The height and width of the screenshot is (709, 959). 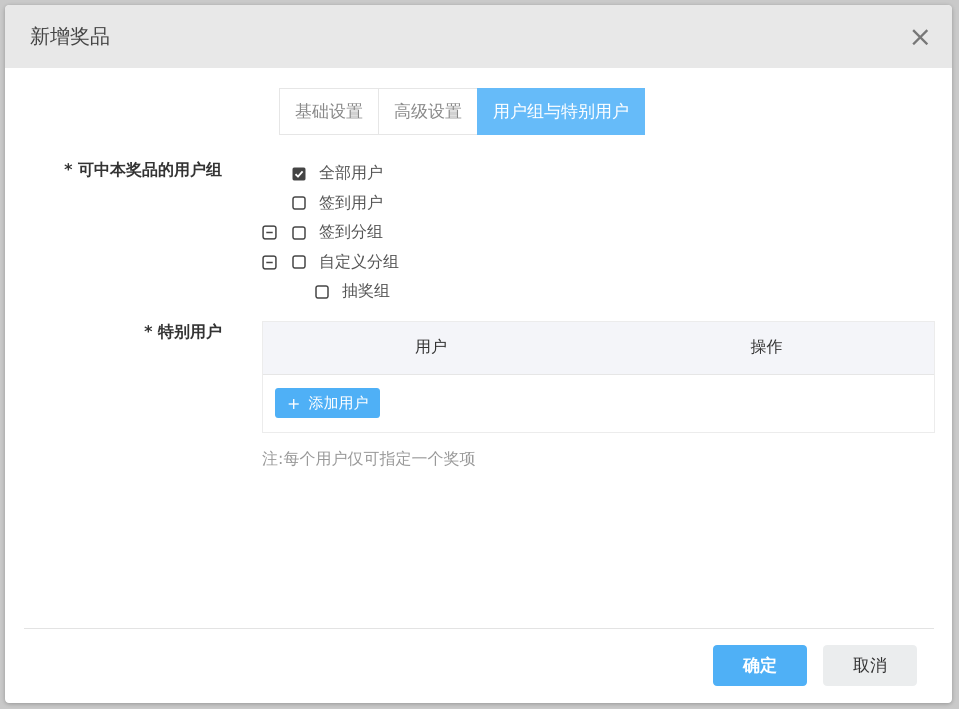 I want to click on tree-item-label: 自定义分组, so click(x=359, y=262).